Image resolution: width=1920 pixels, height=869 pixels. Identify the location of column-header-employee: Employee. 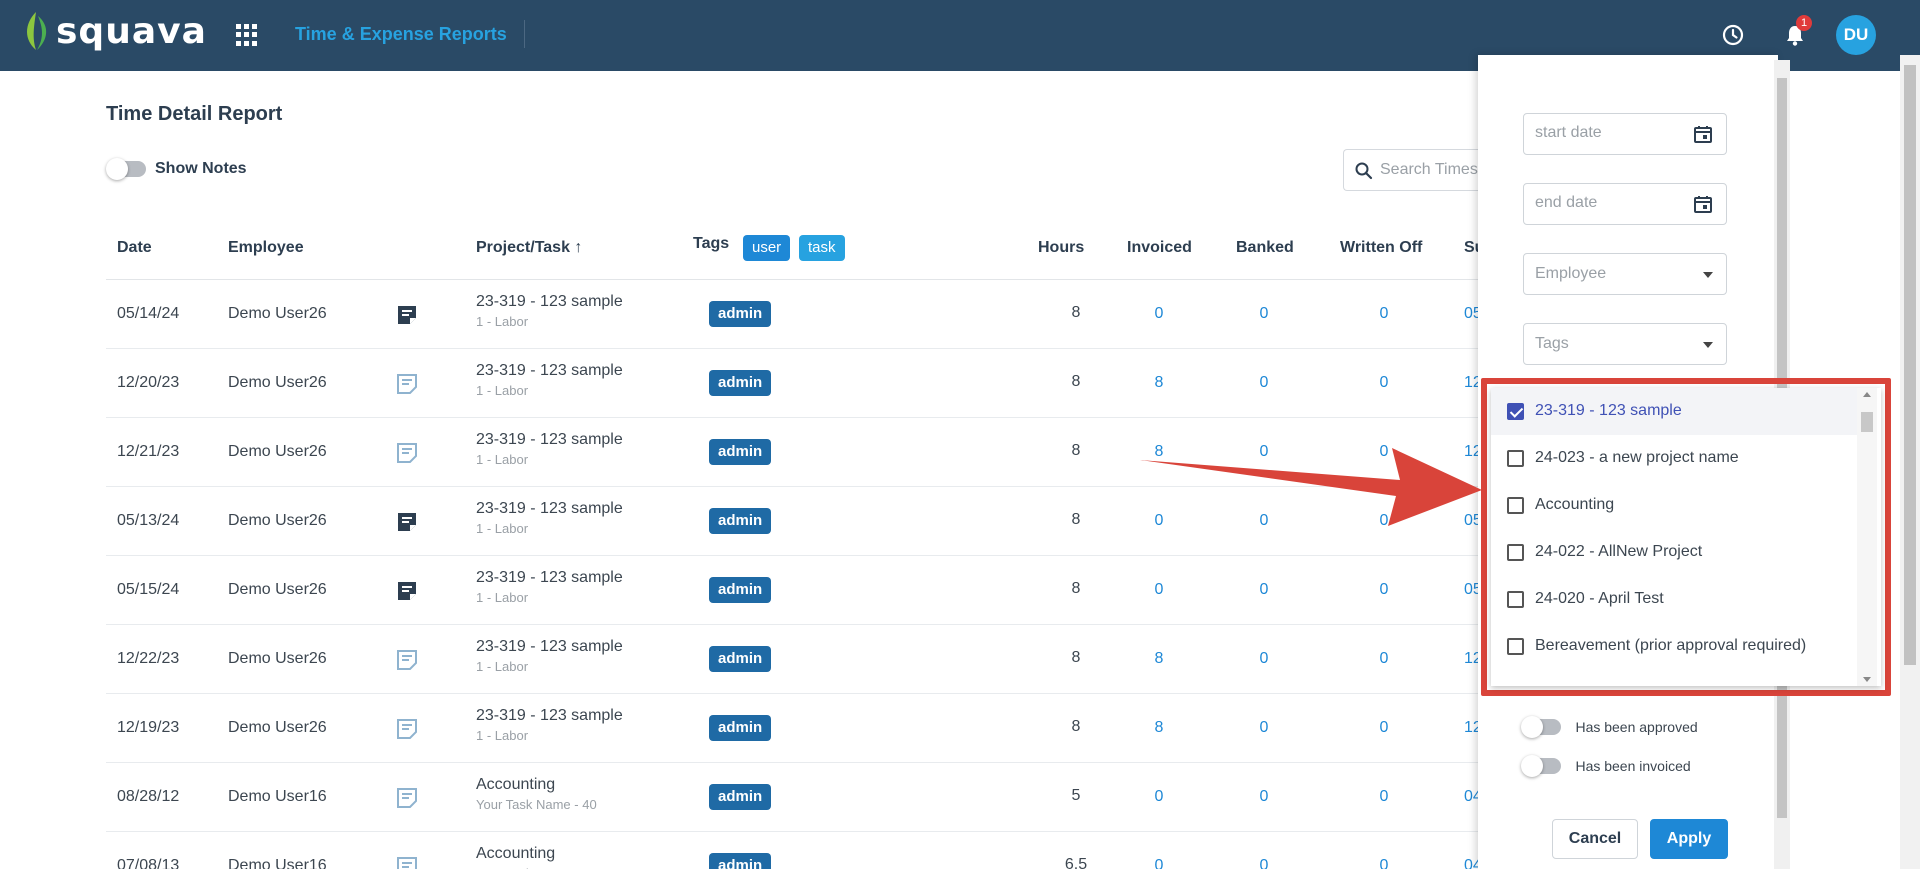
(266, 248).